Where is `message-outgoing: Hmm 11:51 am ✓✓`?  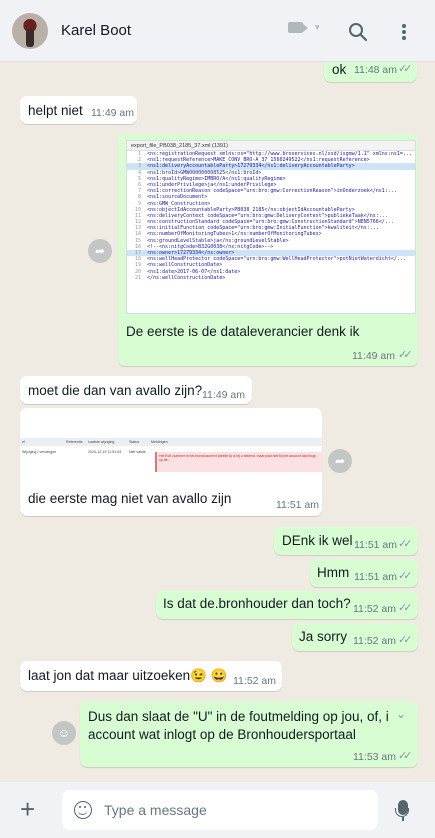
message-outgoing: Hmm 11:51 am ✓✓ is located at coordinates (364, 573).